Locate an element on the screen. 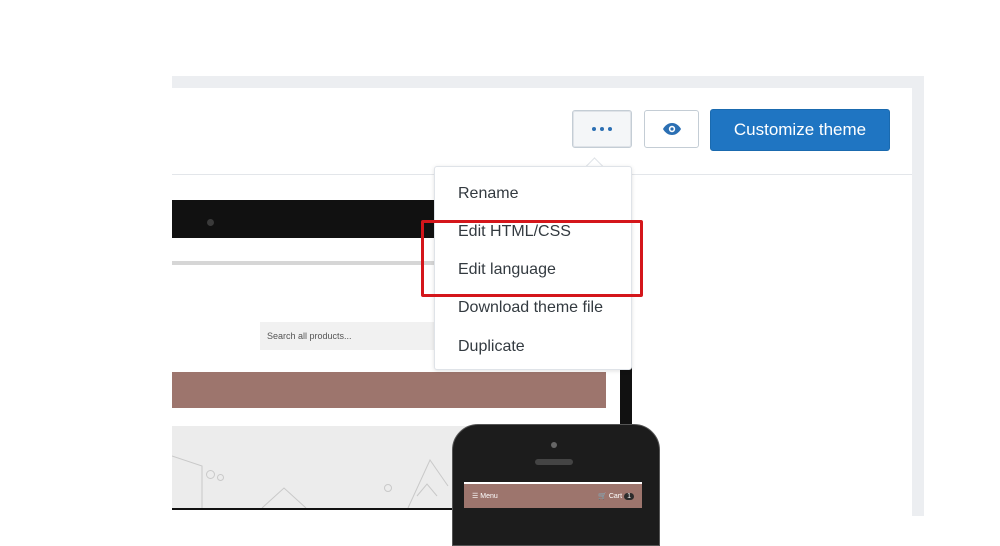 The image size is (1000, 546). phone-camera is located at coordinates (554, 445).